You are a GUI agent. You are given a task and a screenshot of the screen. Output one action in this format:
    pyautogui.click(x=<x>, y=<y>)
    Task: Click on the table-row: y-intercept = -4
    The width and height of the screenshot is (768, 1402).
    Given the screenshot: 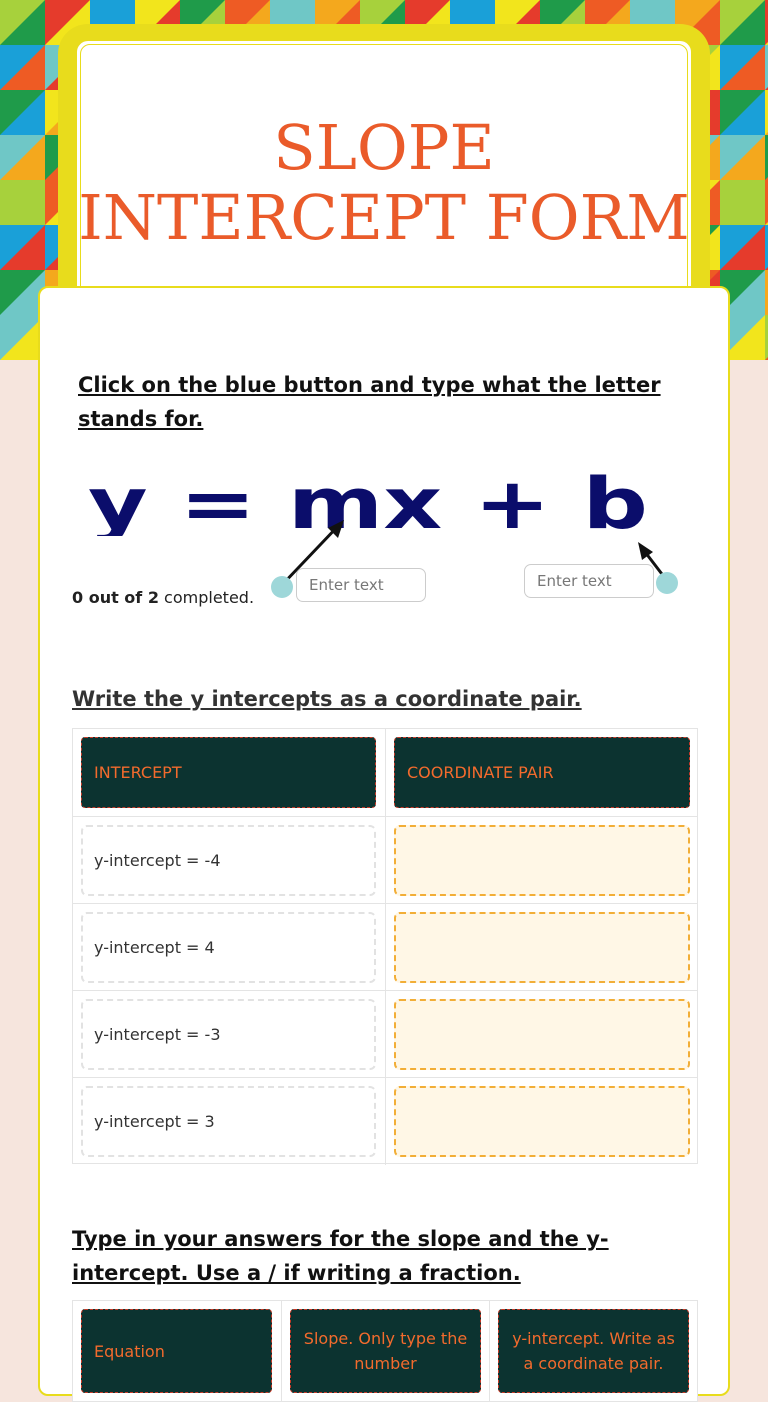 What is the action you would take?
    pyautogui.click(x=385, y=860)
    